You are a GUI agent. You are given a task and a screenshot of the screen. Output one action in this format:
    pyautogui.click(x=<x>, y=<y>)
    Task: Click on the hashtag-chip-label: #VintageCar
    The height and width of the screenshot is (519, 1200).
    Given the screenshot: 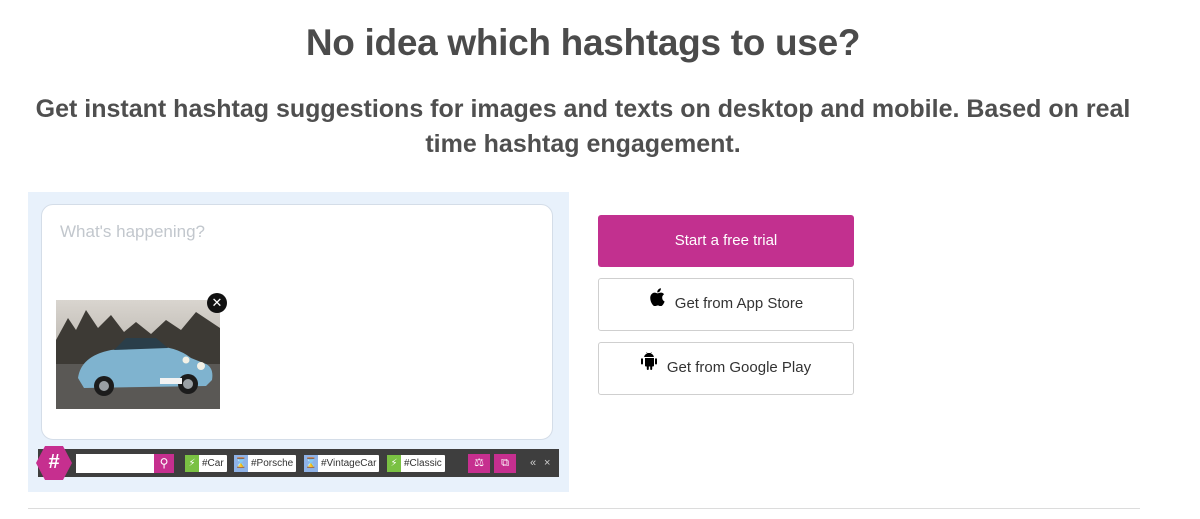 What is the action you would take?
    pyautogui.click(x=349, y=463)
    